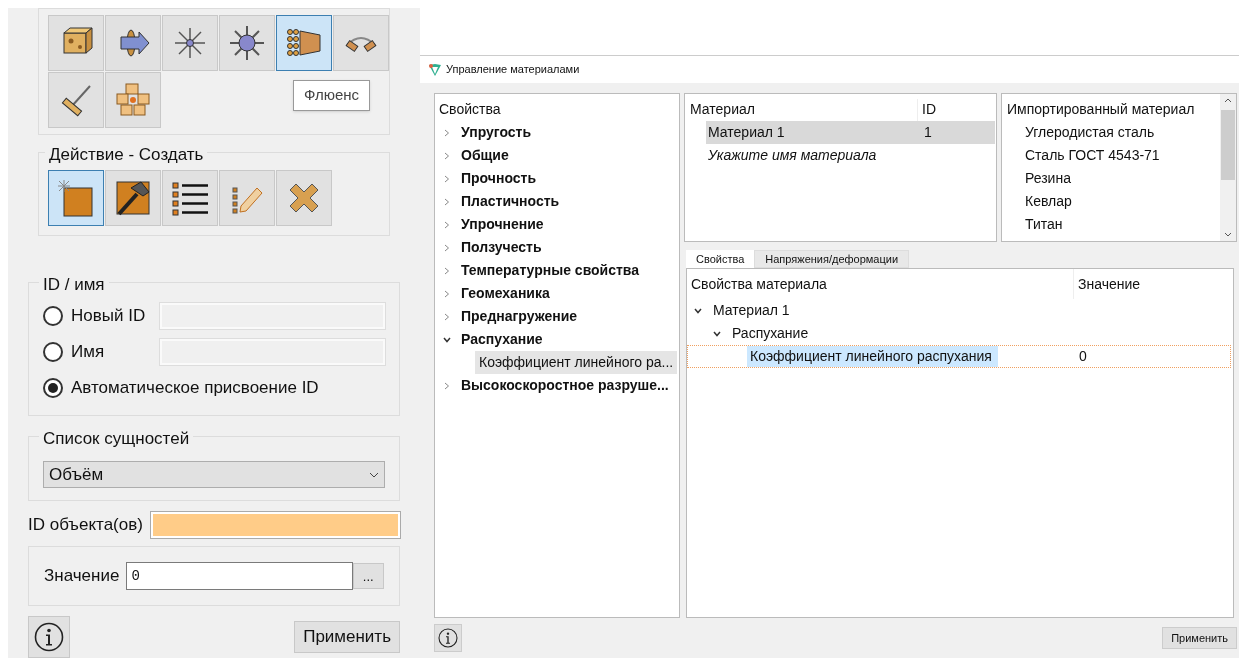 The image size is (1239, 658). Describe the element at coordinates (470, 109) in the screenshot. I see `tree-header: Свойства` at that location.